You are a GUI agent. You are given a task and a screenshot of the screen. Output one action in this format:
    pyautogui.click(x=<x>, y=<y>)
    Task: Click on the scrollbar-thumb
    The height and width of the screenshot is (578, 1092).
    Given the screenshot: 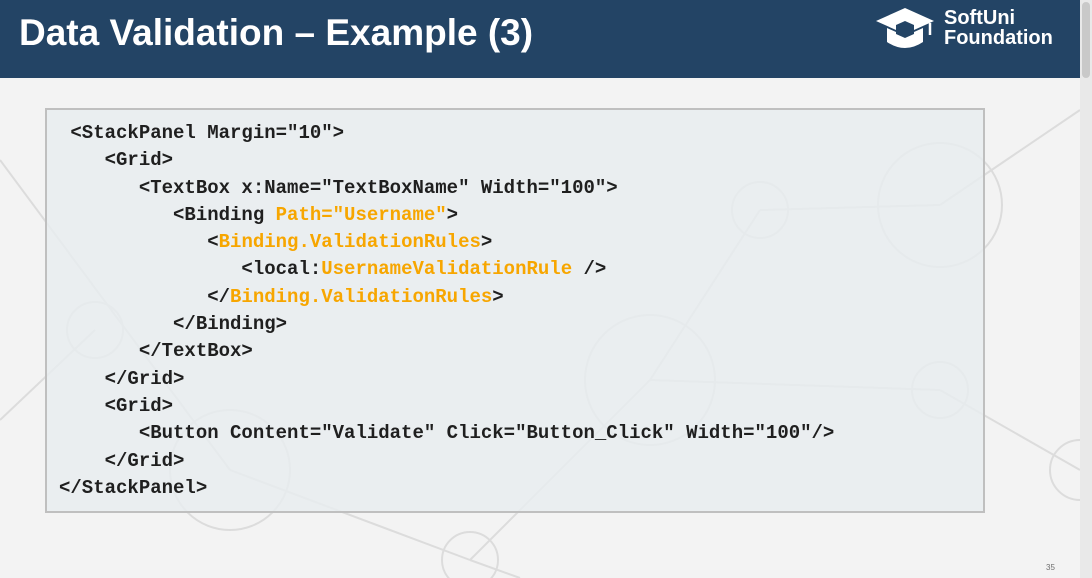 What is the action you would take?
    pyautogui.click(x=1086, y=40)
    